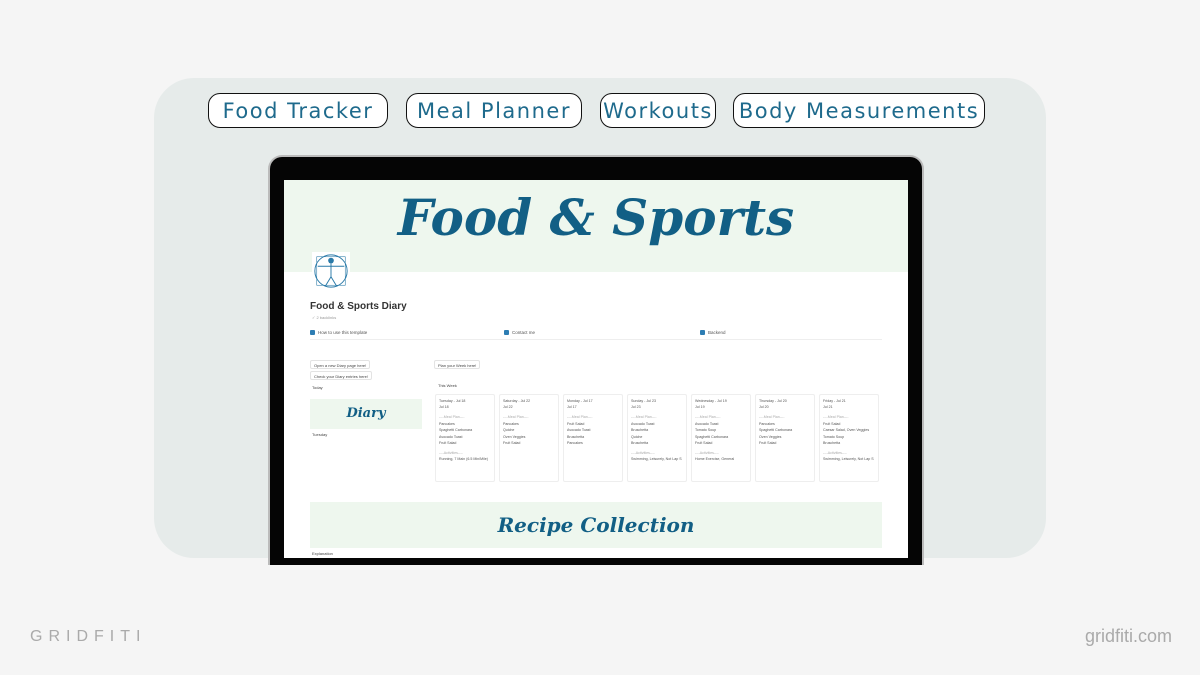  I want to click on database-icon, so click(702, 333).